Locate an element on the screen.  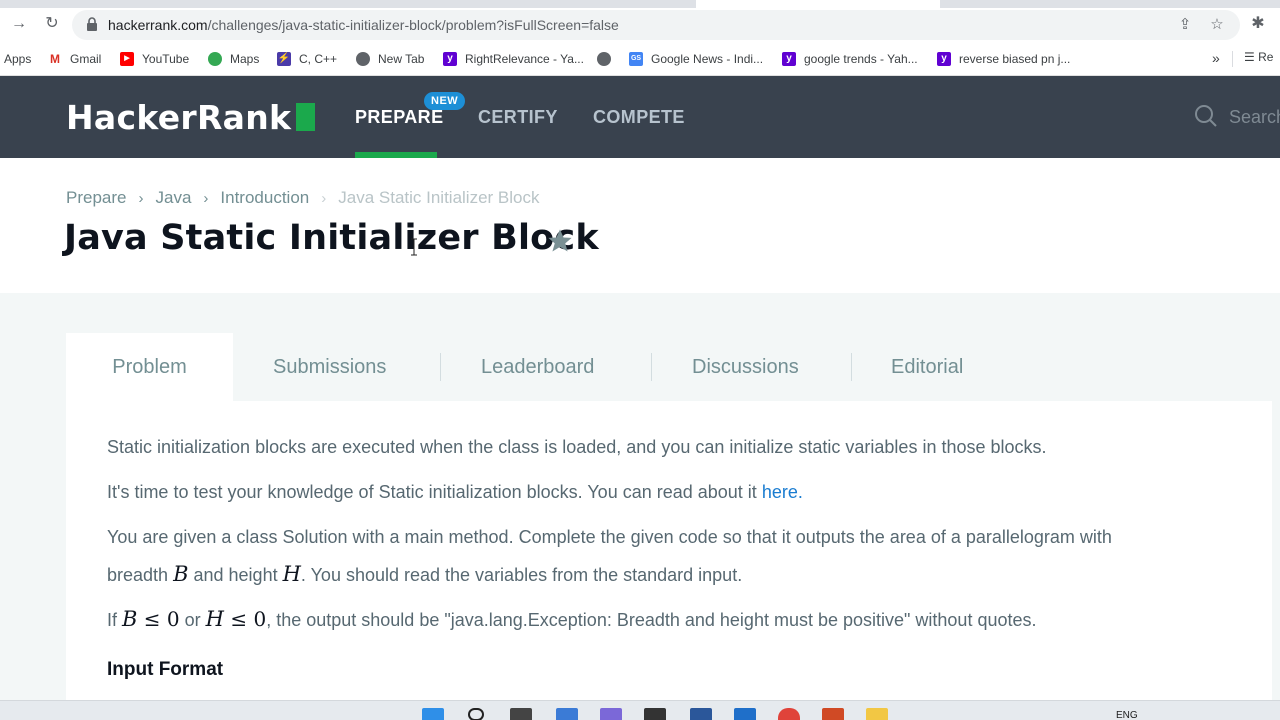
bookmark-star-icon is located at coordinates (560, 241).